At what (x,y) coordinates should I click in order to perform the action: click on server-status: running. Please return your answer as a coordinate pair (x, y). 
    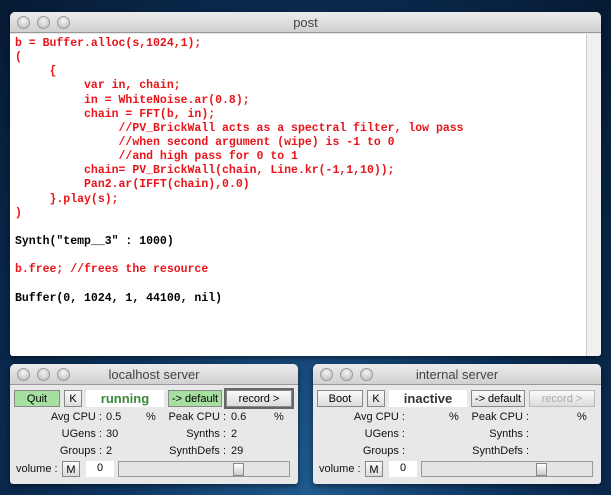
    Looking at the image, I should click on (125, 398).